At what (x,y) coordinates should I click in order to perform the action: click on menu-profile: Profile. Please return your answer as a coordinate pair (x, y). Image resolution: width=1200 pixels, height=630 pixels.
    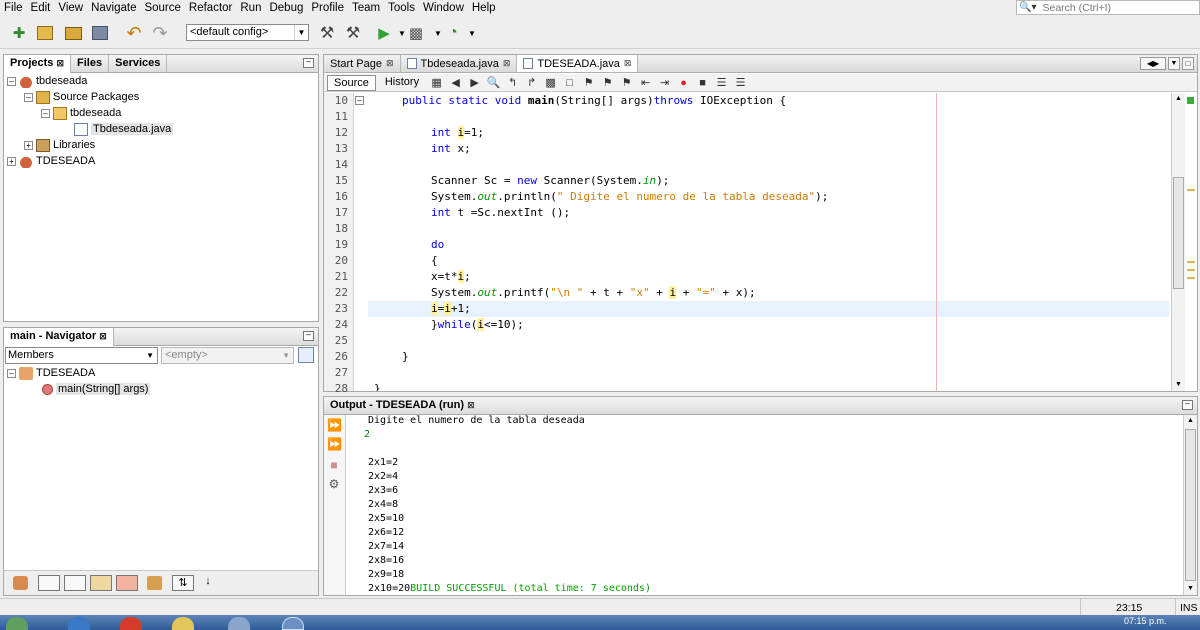
    Looking at the image, I should click on (327, 8).